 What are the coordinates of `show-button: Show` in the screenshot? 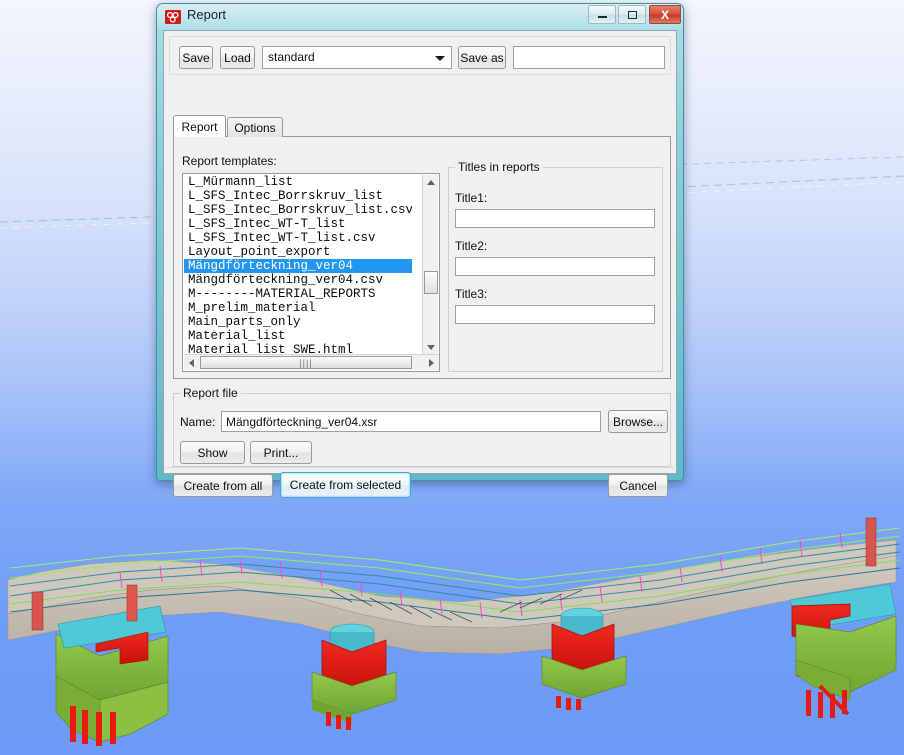 It's located at (212, 452).